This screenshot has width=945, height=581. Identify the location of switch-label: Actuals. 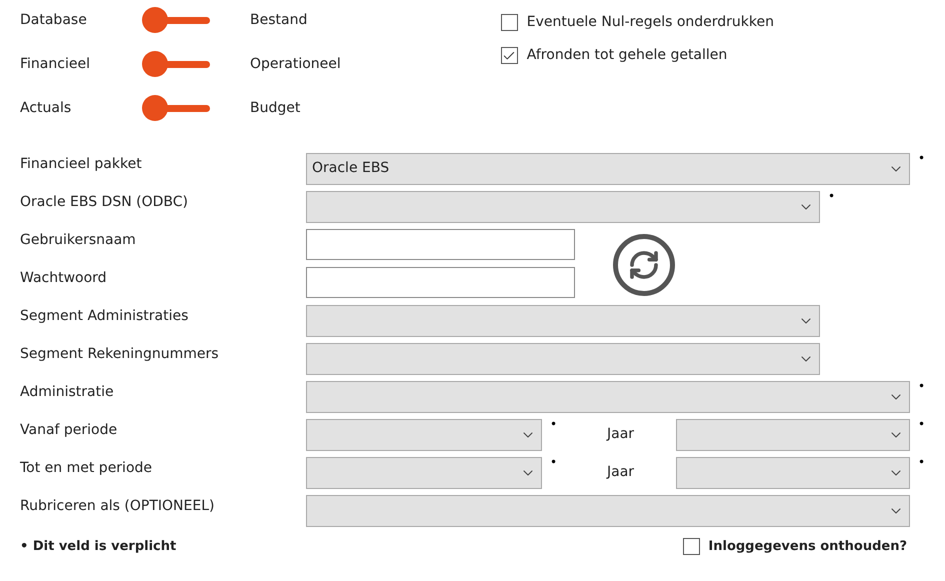
(46, 108).